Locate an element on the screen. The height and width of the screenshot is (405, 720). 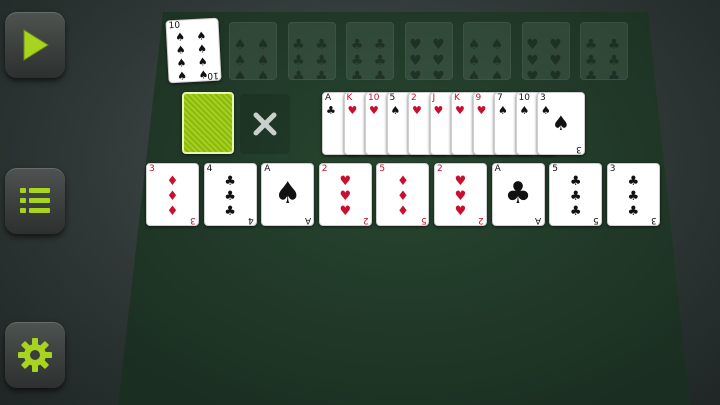
tableau-card: 4 ♣ ♣ ♣ 4 is located at coordinates (230, 194).